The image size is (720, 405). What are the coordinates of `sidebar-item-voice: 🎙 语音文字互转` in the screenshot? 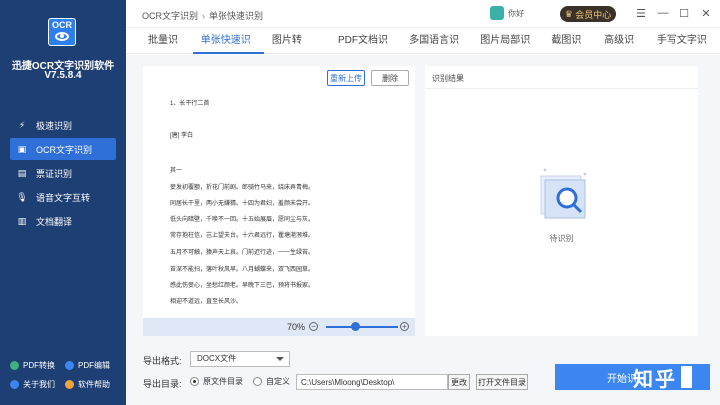 It's located at (63, 197).